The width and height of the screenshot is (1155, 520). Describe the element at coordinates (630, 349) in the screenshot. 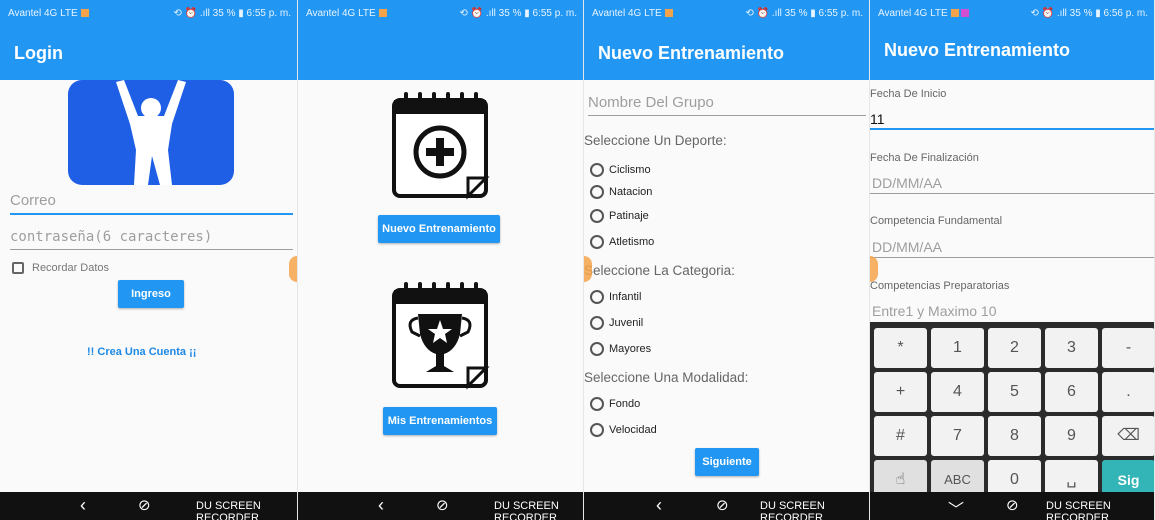

I see `radio-label: Mayores` at that location.